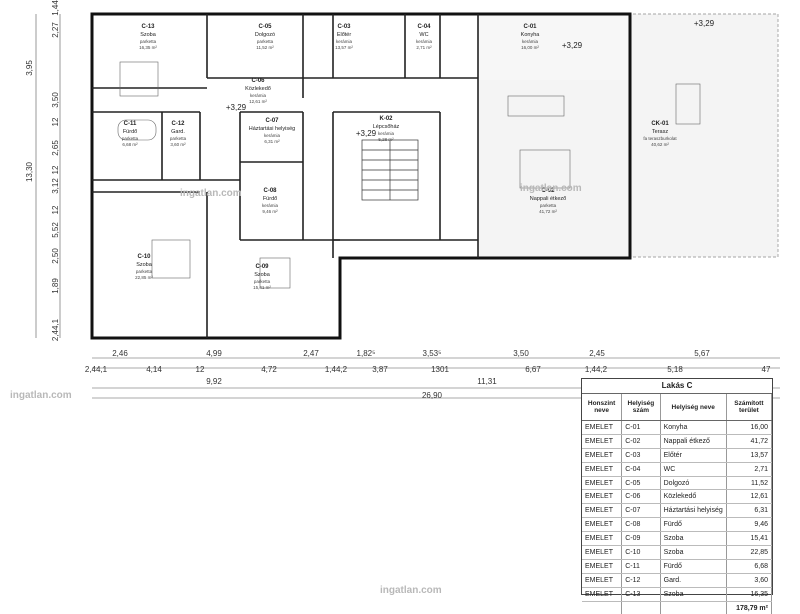 The image size is (800, 614). I want to click on legend-cell-area: 11,52, so click(749, 483).